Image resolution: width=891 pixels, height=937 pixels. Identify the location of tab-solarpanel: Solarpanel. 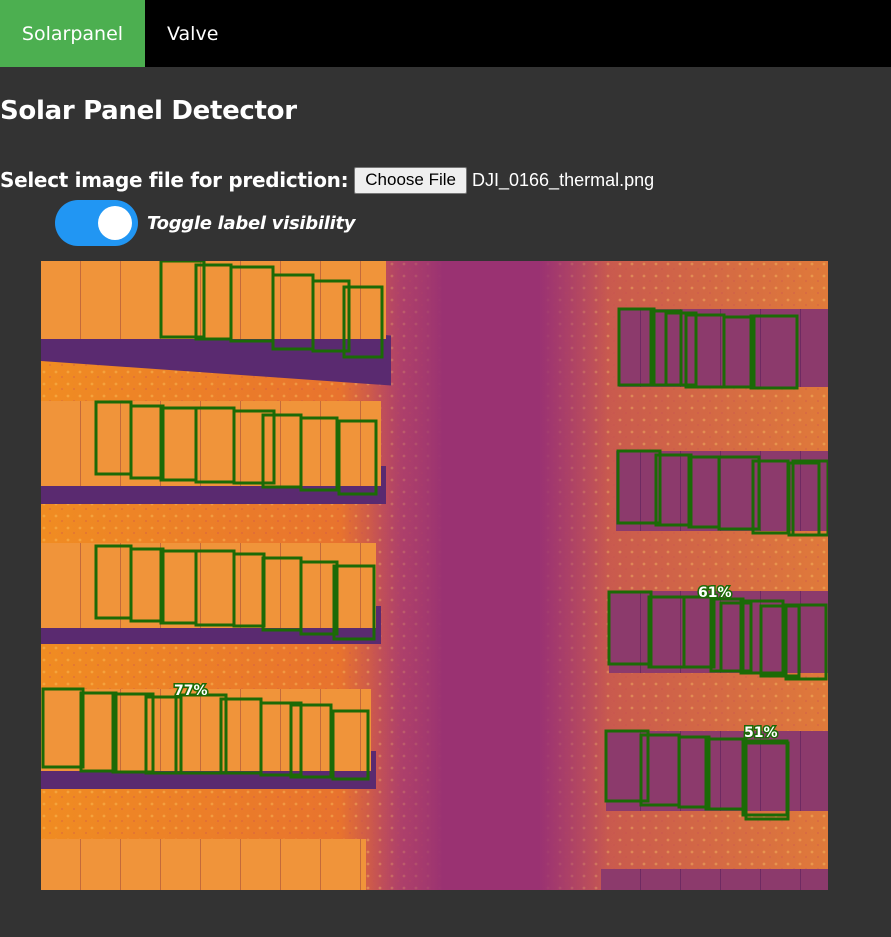
(72, 33).